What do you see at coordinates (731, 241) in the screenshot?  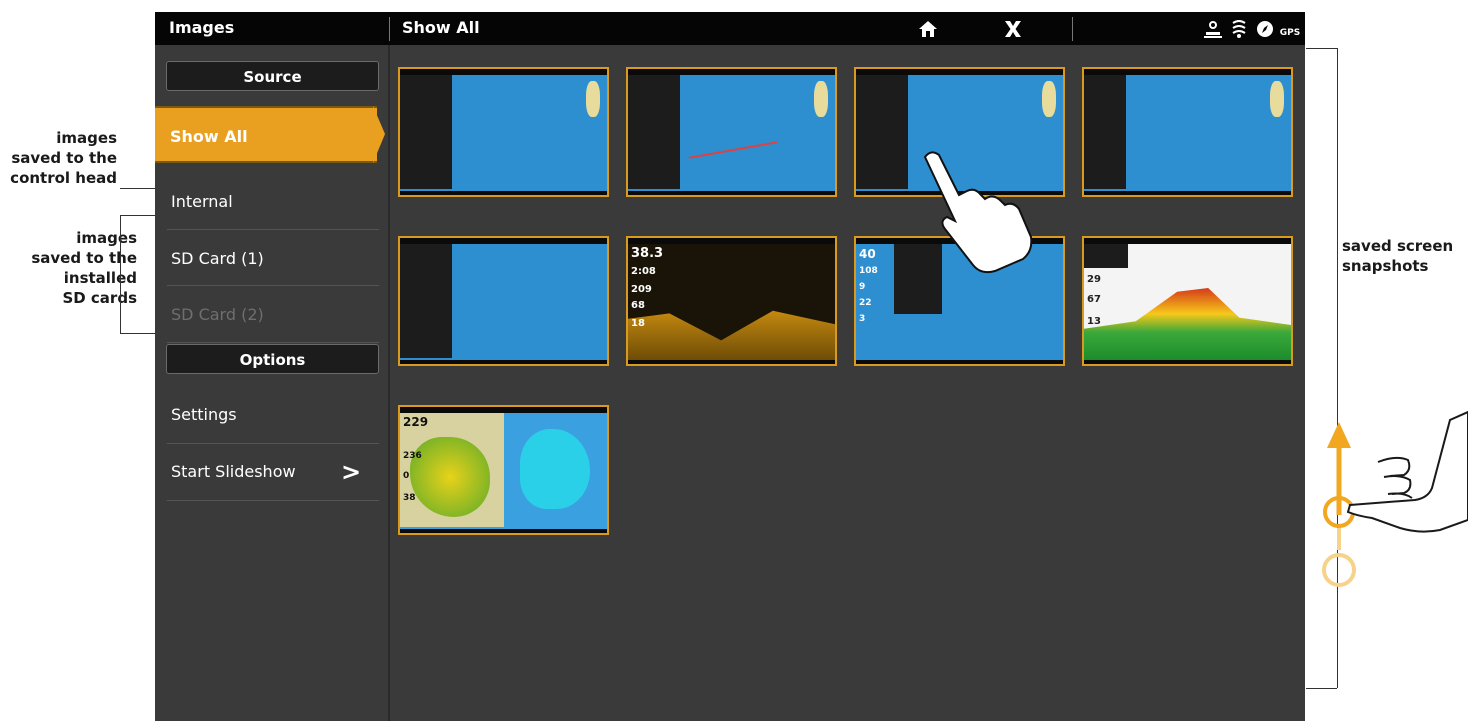 I see `thumb-header` at bounding box center [731, 241].